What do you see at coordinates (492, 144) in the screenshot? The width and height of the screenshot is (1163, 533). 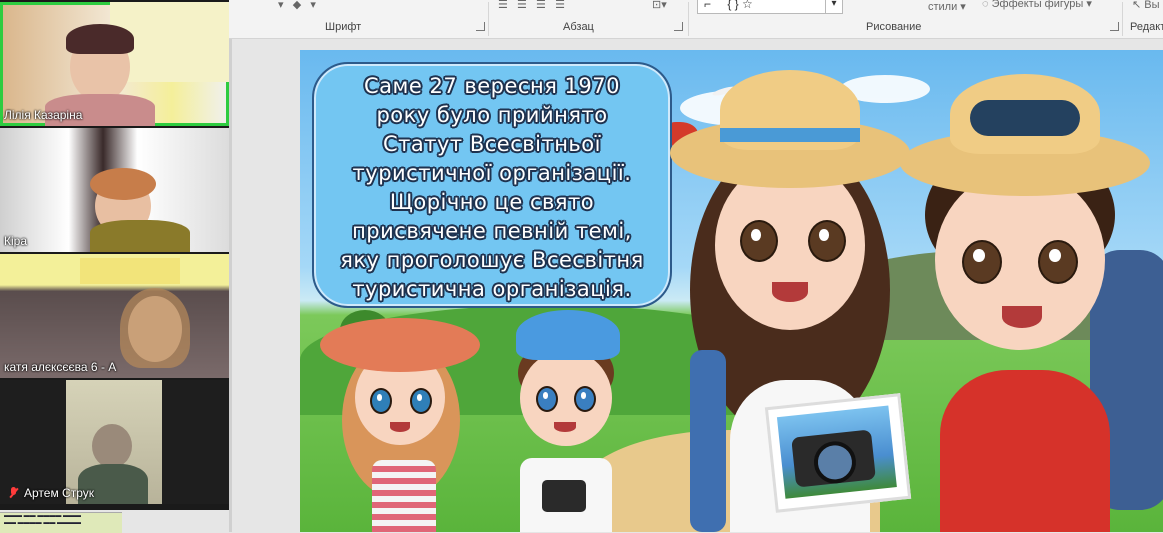 I see `slide-text-line: Статут Всесвітньої` at bounding box center [492, 144].